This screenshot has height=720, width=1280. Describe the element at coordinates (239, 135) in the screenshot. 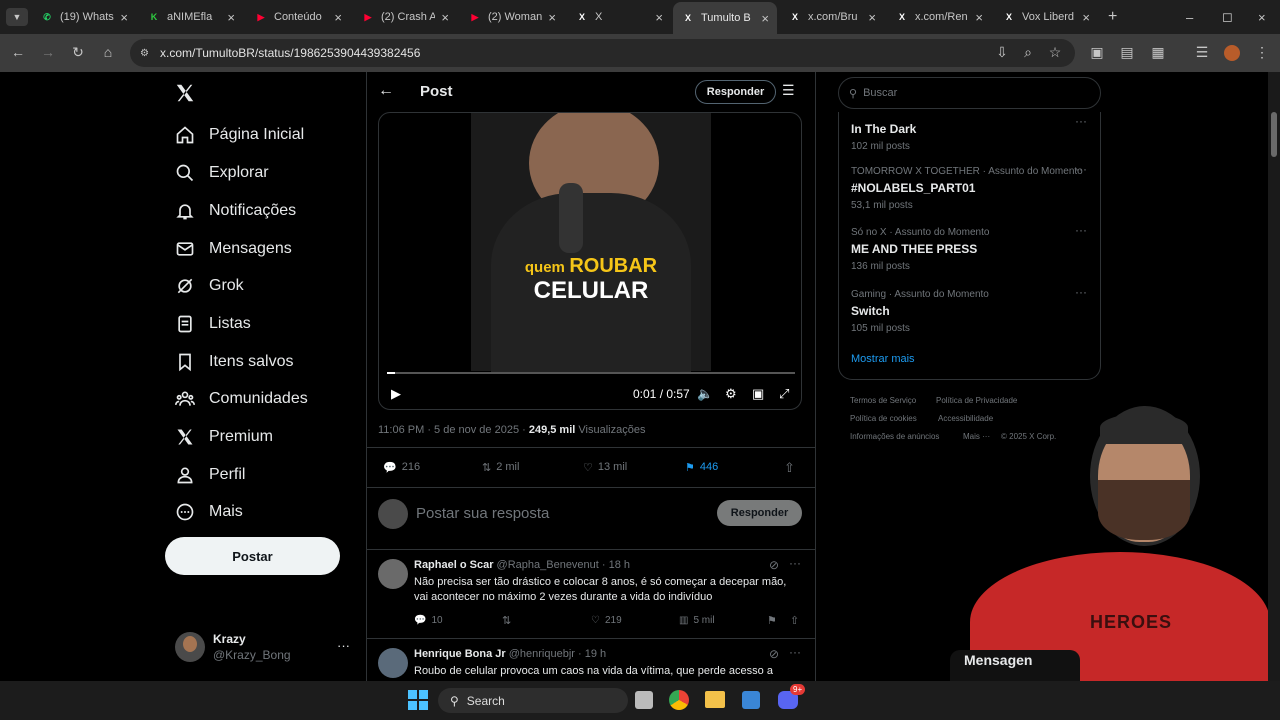

I see `nav-home: Página Inicial` at that location.